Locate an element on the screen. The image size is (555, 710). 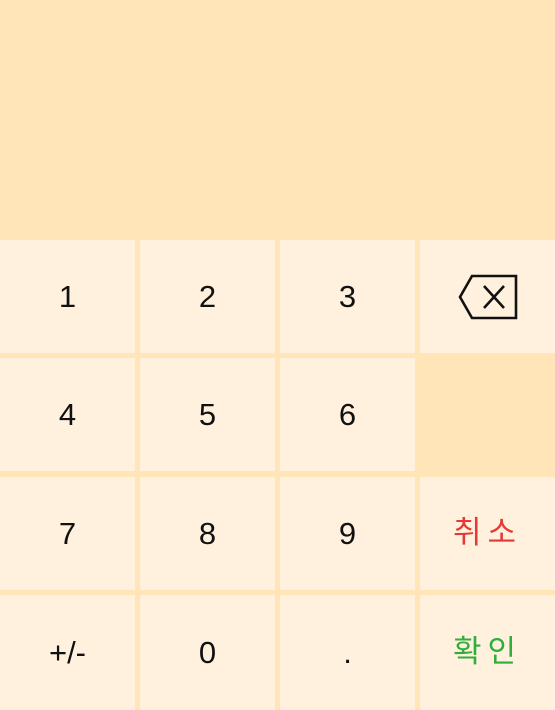
key-8: 8 is located at coordinates (207, 533).